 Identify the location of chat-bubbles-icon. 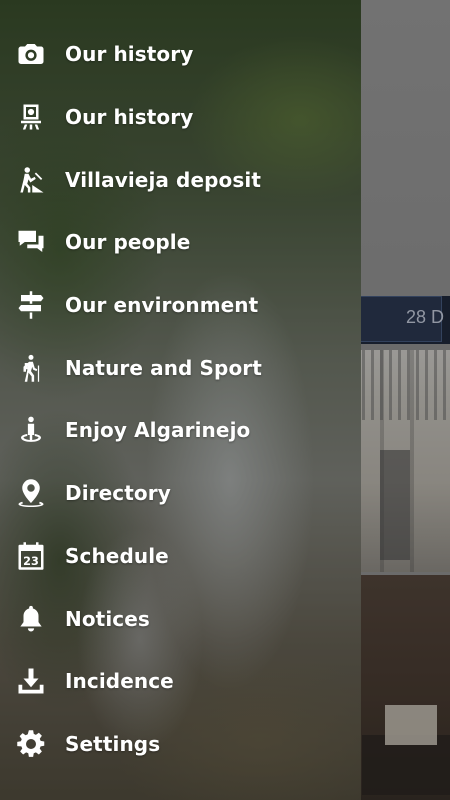
(31, 242).